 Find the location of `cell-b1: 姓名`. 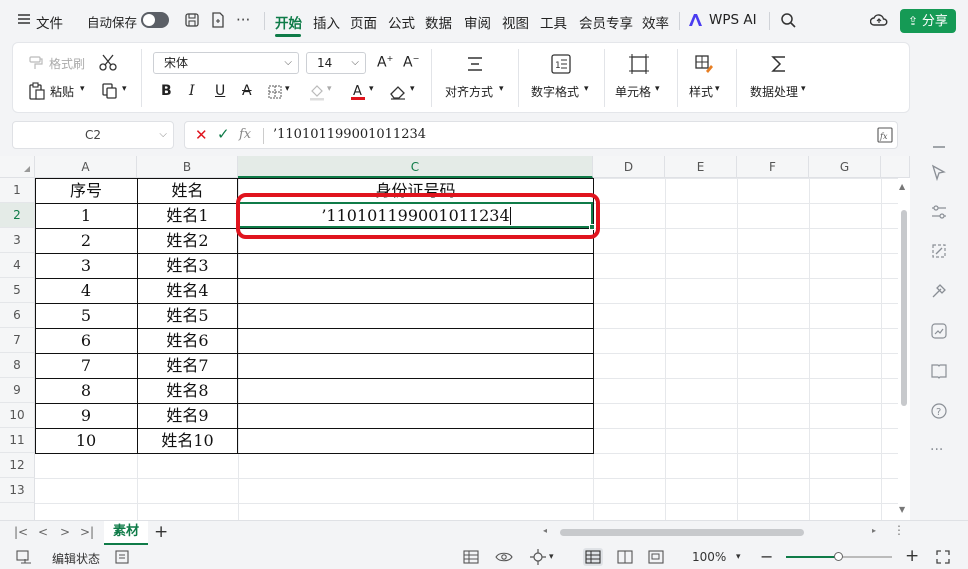

cell-b1: 姓名 is located at coordinates (187, 190).